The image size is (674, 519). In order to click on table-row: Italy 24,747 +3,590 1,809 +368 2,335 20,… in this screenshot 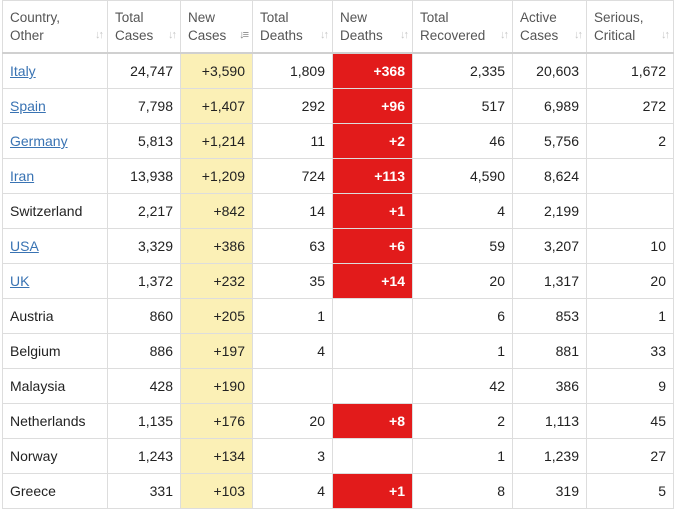, I will do `click(338, 70)`.